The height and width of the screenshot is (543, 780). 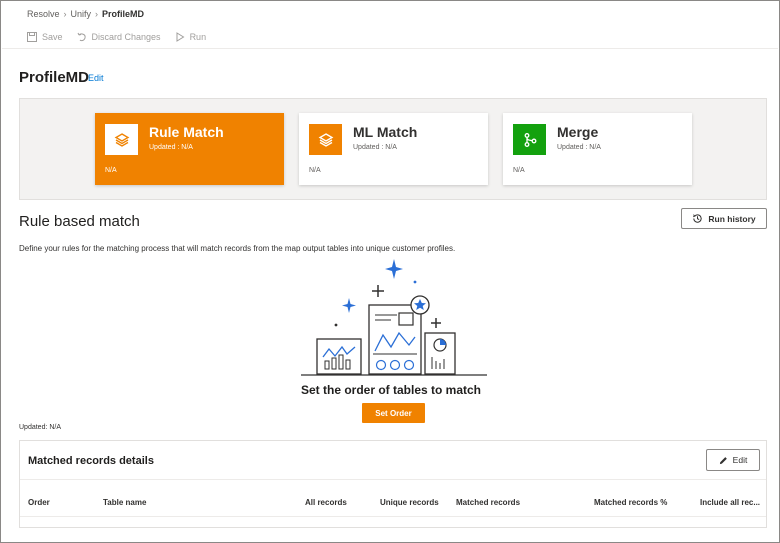 What do you see at coordinates (54, 77) in the screenshot?
I see `page-title: ProfileMD` at bounding box center [54, 77].